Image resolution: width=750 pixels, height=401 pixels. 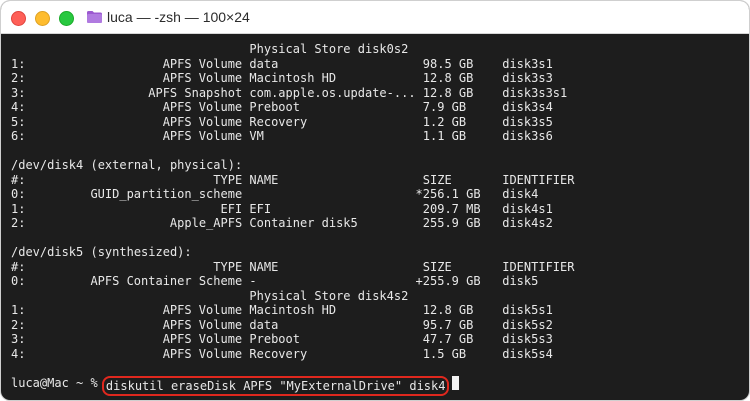 I want to click on row-identifier: disk3s3s1, so click(x=535, y=92).